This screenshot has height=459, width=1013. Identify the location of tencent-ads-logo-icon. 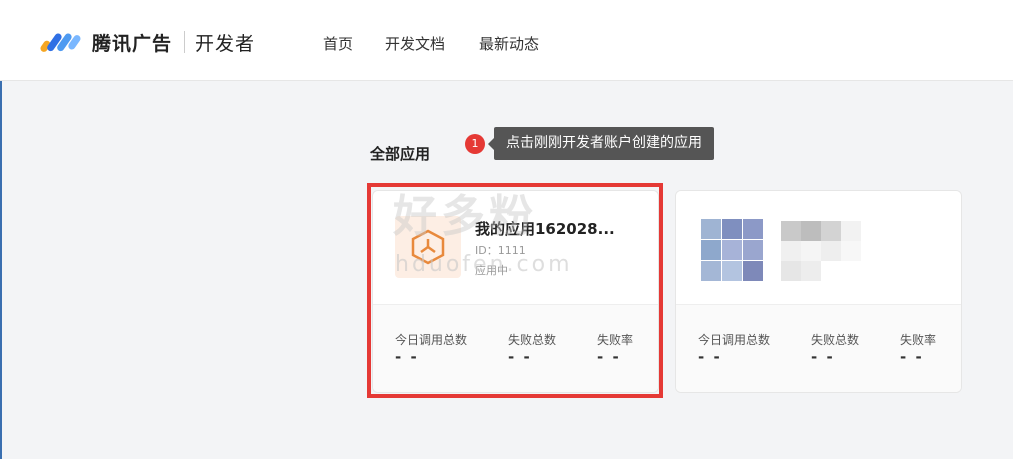
(62, 41).